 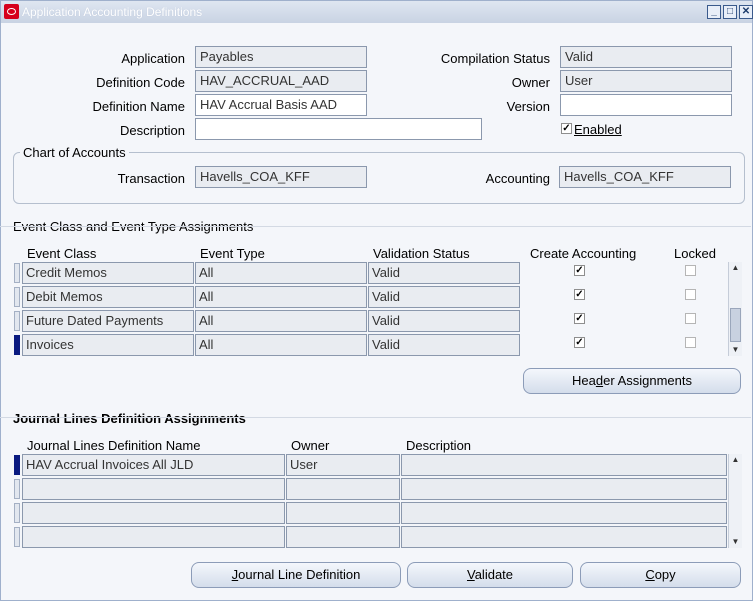 I want to click on locked-header: Locked, so click(x=695, y=253).